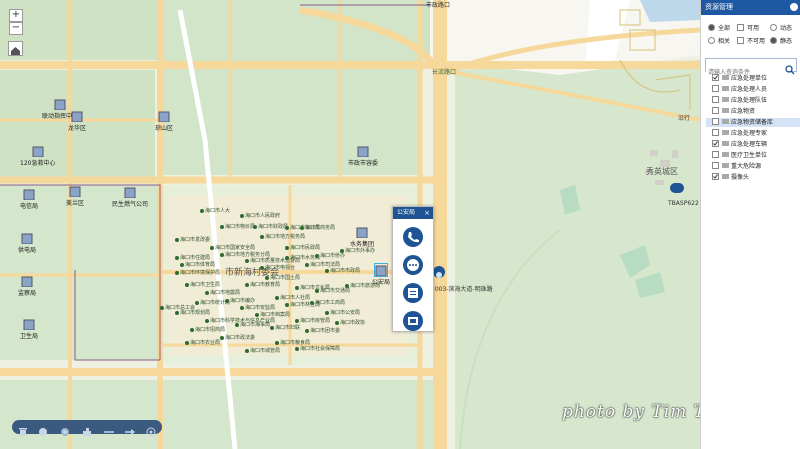  What do you see at coordinates (164, 121) in the screenshot?
I see `poi-marker: 琼山区` at bounding box center [164, 121].